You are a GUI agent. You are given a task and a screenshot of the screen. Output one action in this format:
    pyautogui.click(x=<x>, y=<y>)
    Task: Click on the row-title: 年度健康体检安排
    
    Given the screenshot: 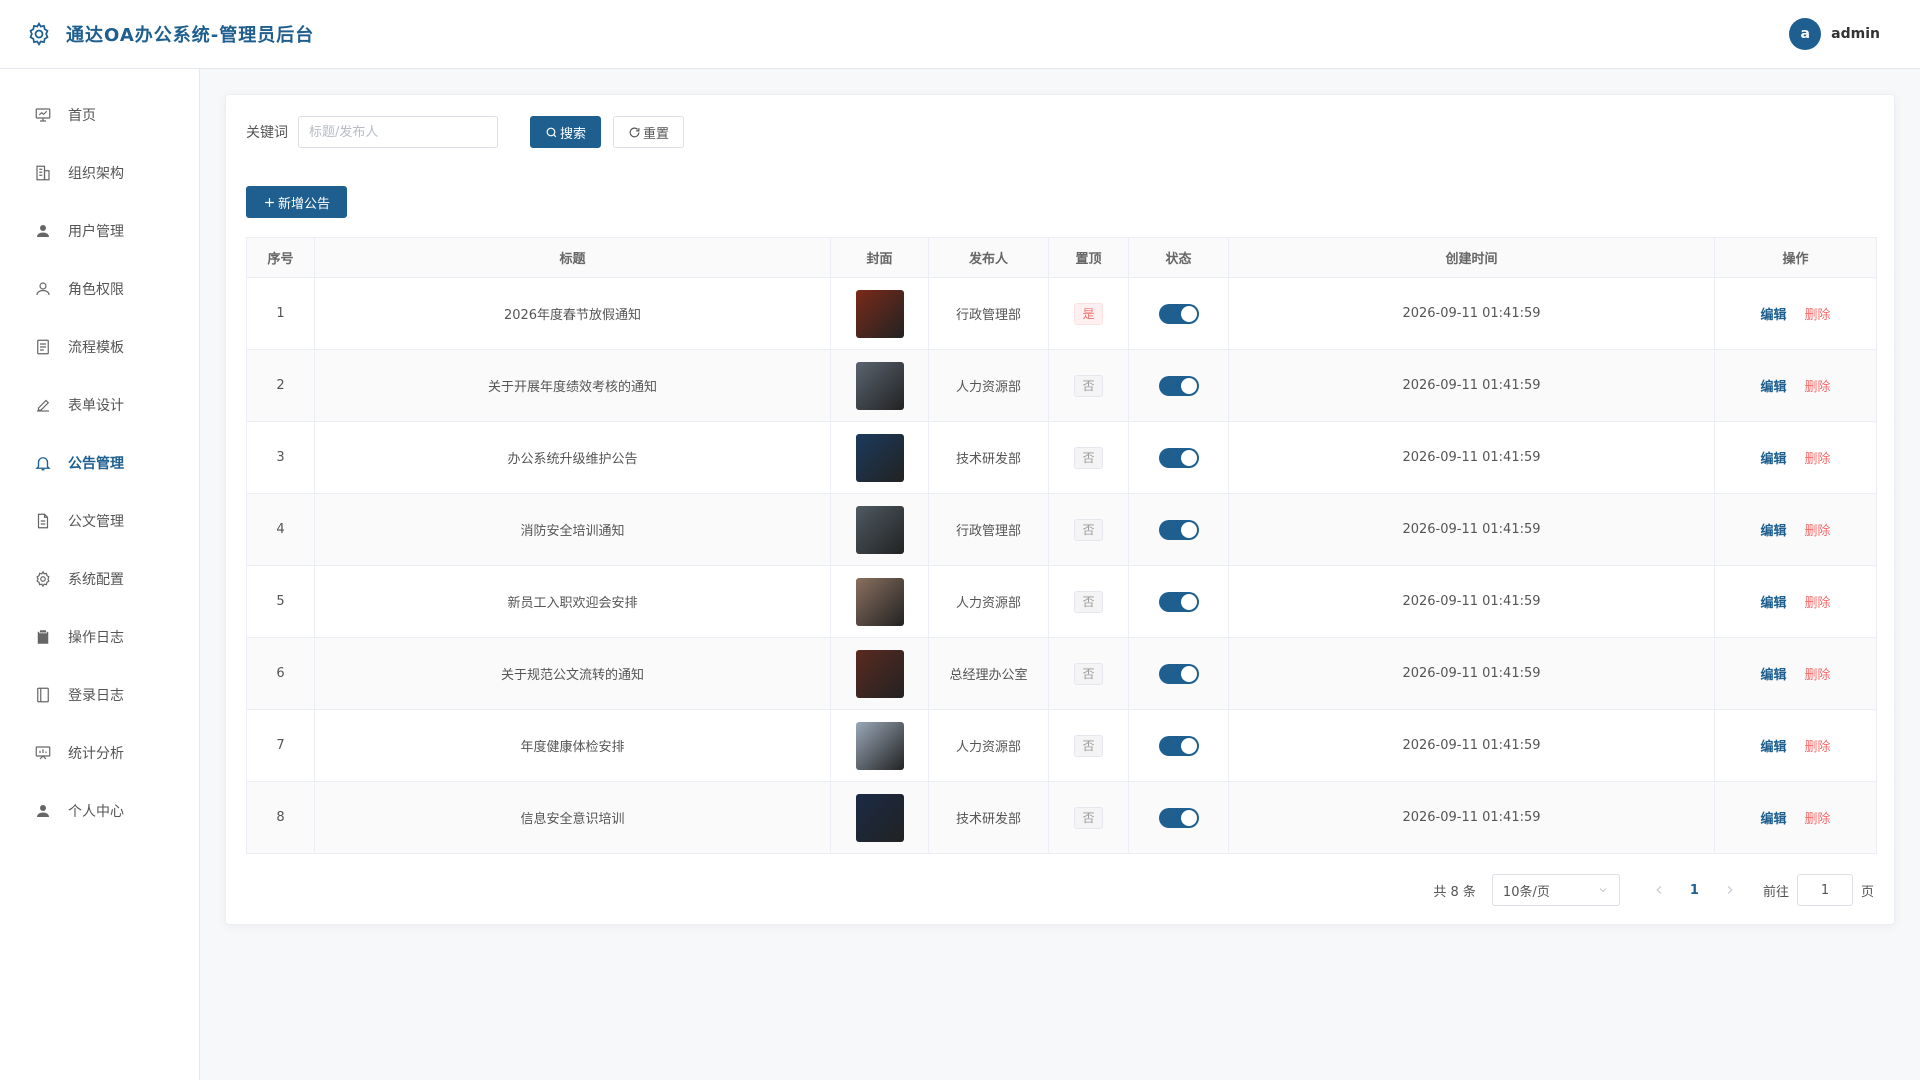 What is the action you would take?
    pyautogui.click(x=572, y=745)
    